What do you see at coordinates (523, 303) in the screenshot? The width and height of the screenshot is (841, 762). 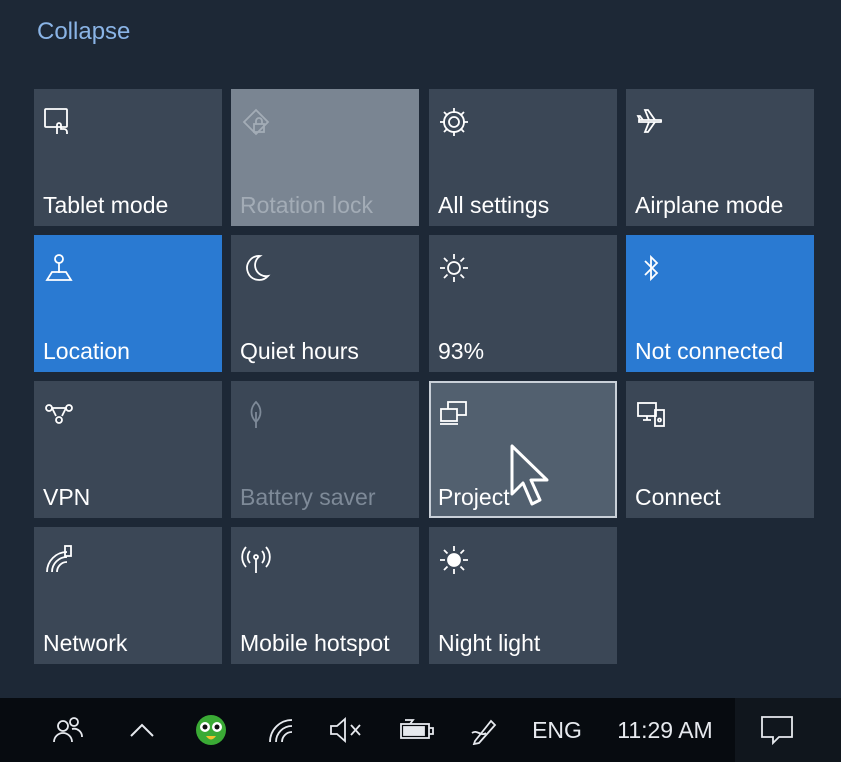 I see `tile-brightness: 93%` at bounding box center [523, 303].